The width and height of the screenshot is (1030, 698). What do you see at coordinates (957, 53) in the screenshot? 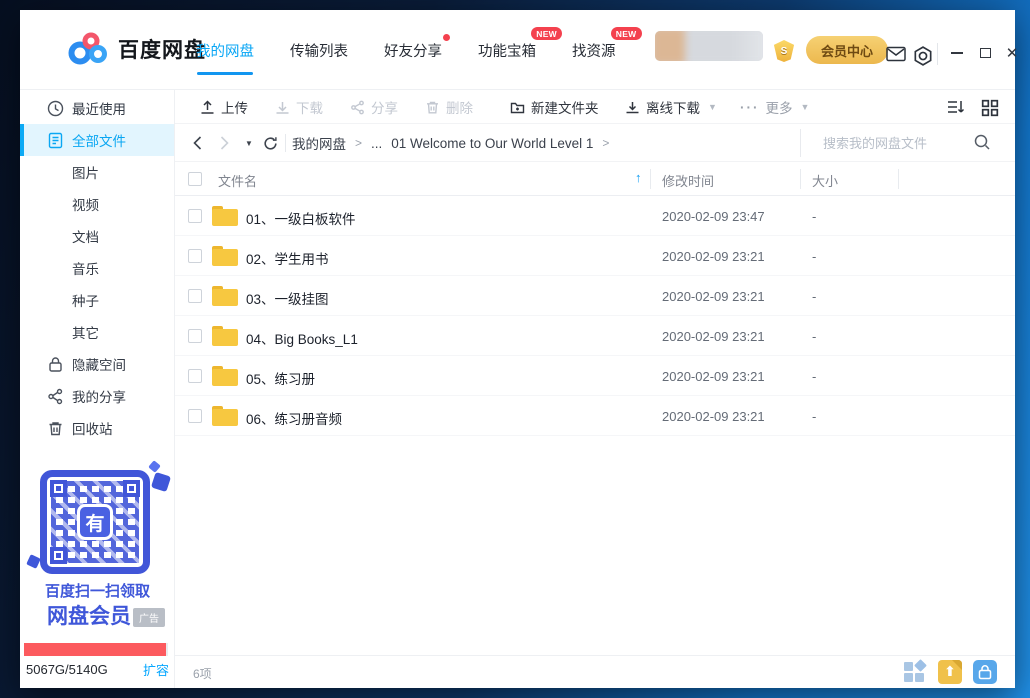
I see `minimize-button` at bounding box center [957, 53].